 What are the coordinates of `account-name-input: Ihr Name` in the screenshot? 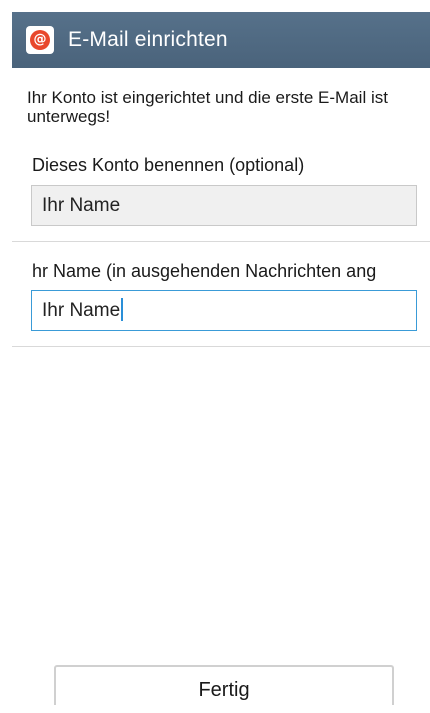 It's located at (224, 205).